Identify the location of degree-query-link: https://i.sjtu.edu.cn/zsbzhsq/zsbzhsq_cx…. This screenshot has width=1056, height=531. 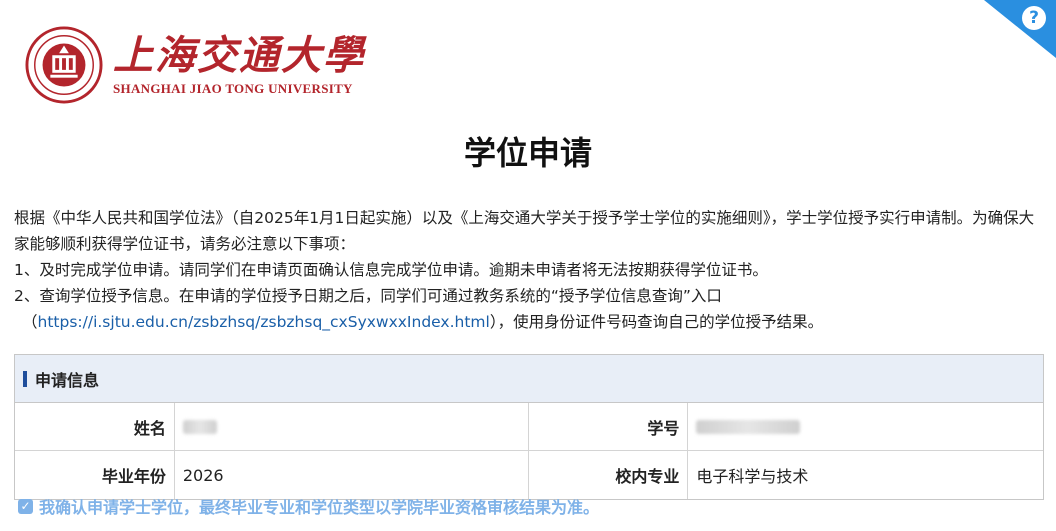
(264, 322).